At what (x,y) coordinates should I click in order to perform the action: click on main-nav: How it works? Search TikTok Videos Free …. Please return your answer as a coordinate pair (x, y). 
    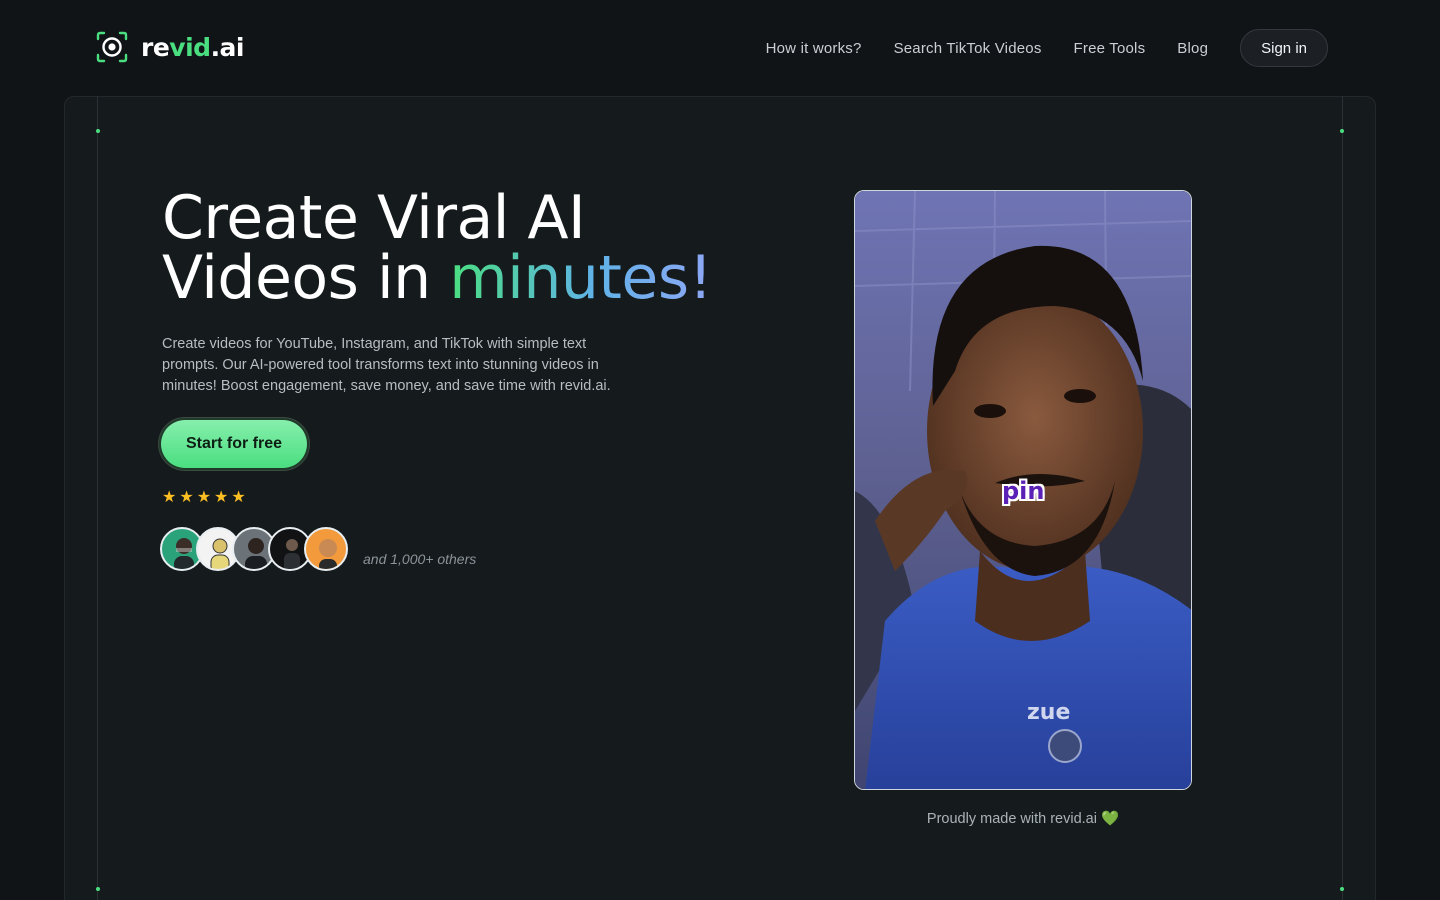
    Looking at the image, I should click on (1047, 48).